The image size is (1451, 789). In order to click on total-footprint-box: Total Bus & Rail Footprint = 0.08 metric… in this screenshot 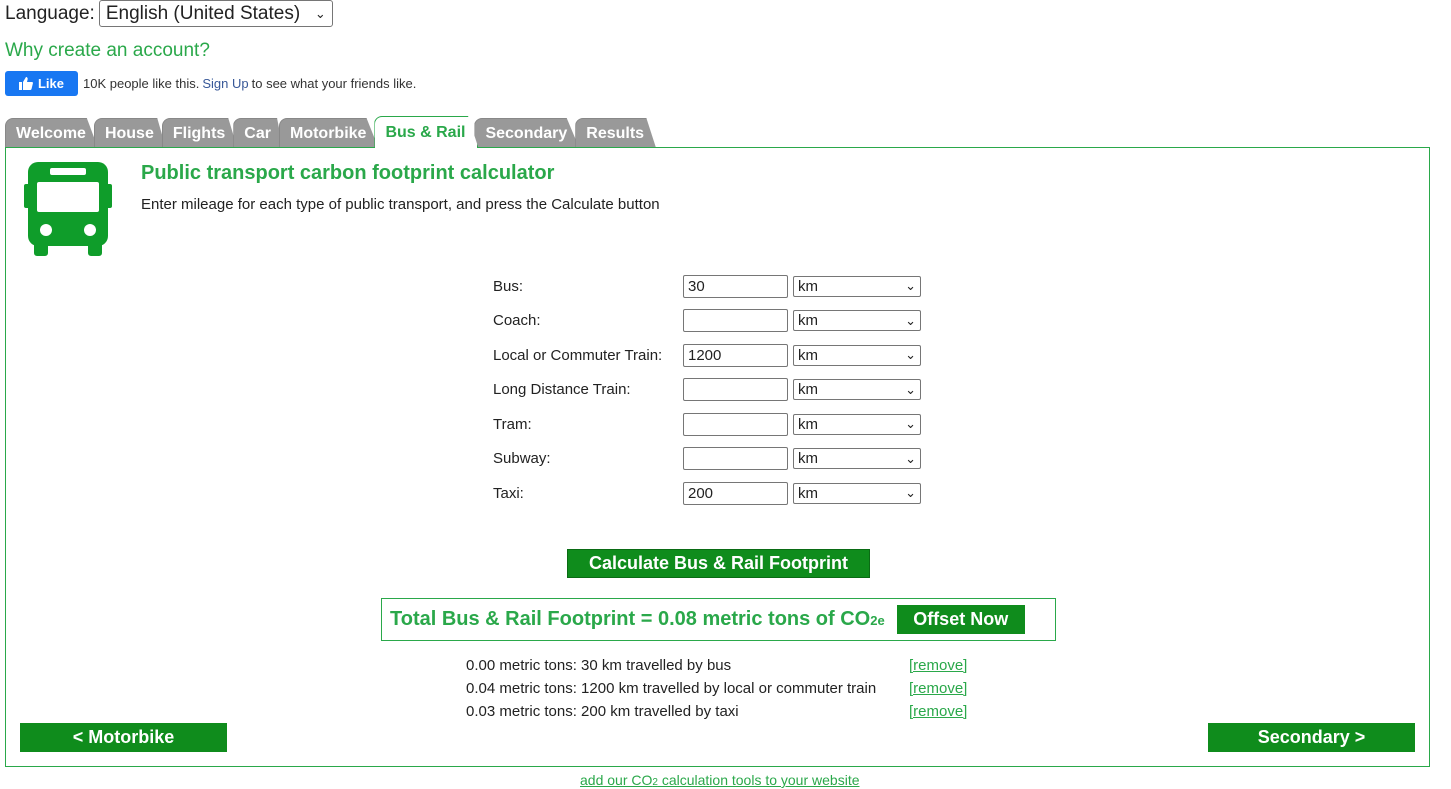, I will do `click(718, 619)`.